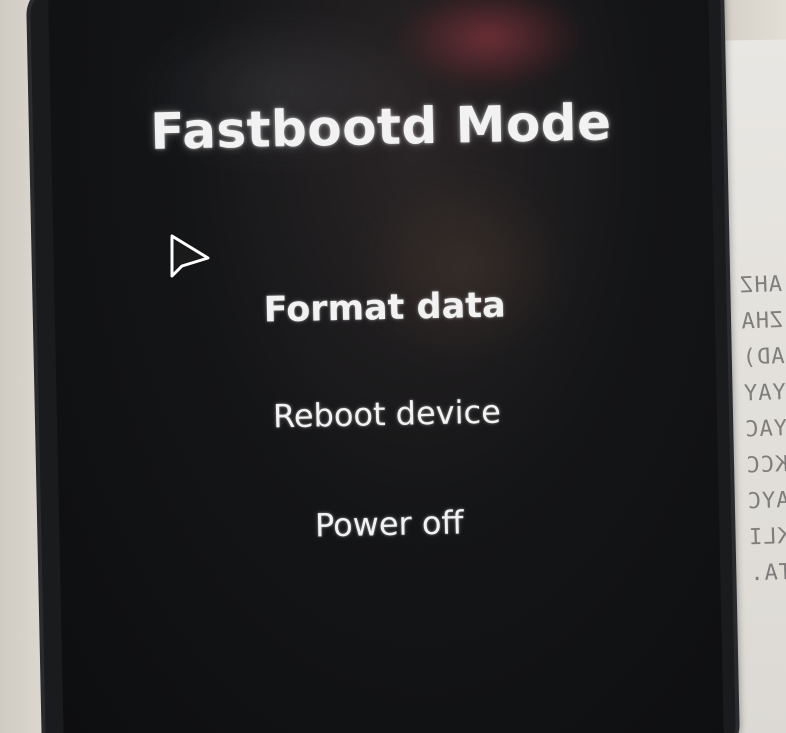  Describe the element at coordinates (384, 308) in the screenshot. I see `menu-item-format-data: Format data` at that location.